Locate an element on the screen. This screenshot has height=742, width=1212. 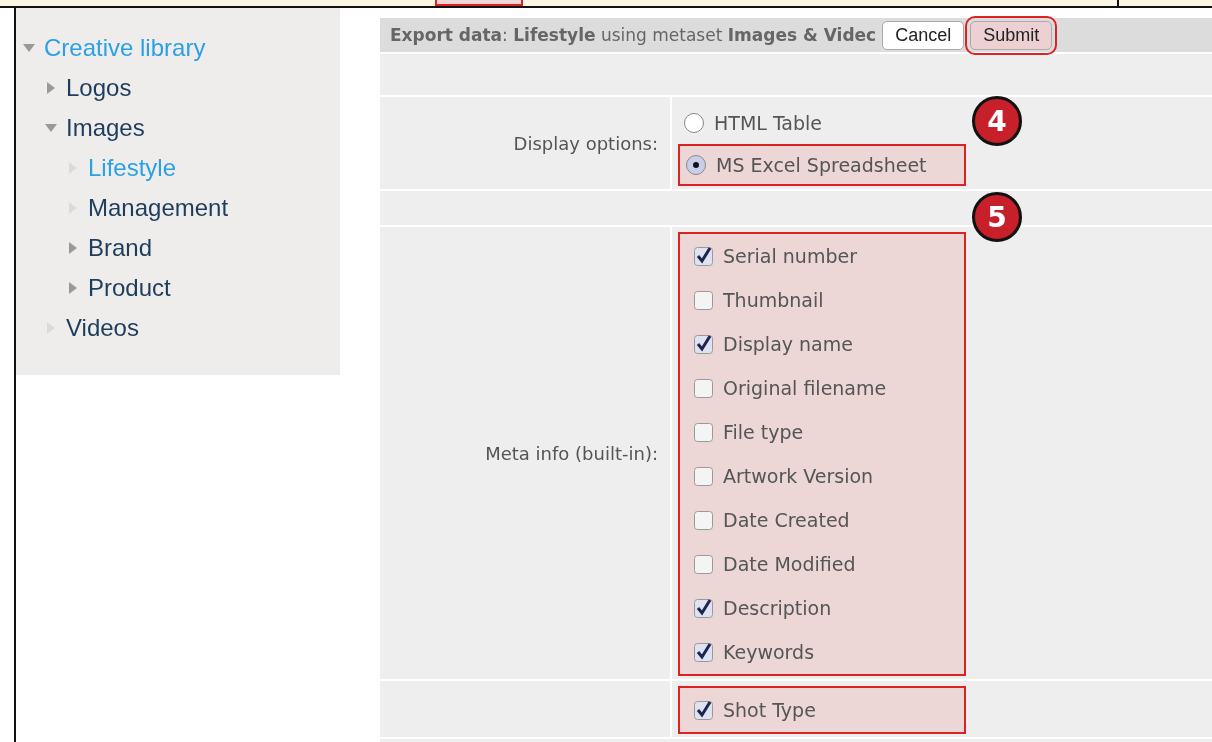
option-label: Description is located at coordinates (777, 608).